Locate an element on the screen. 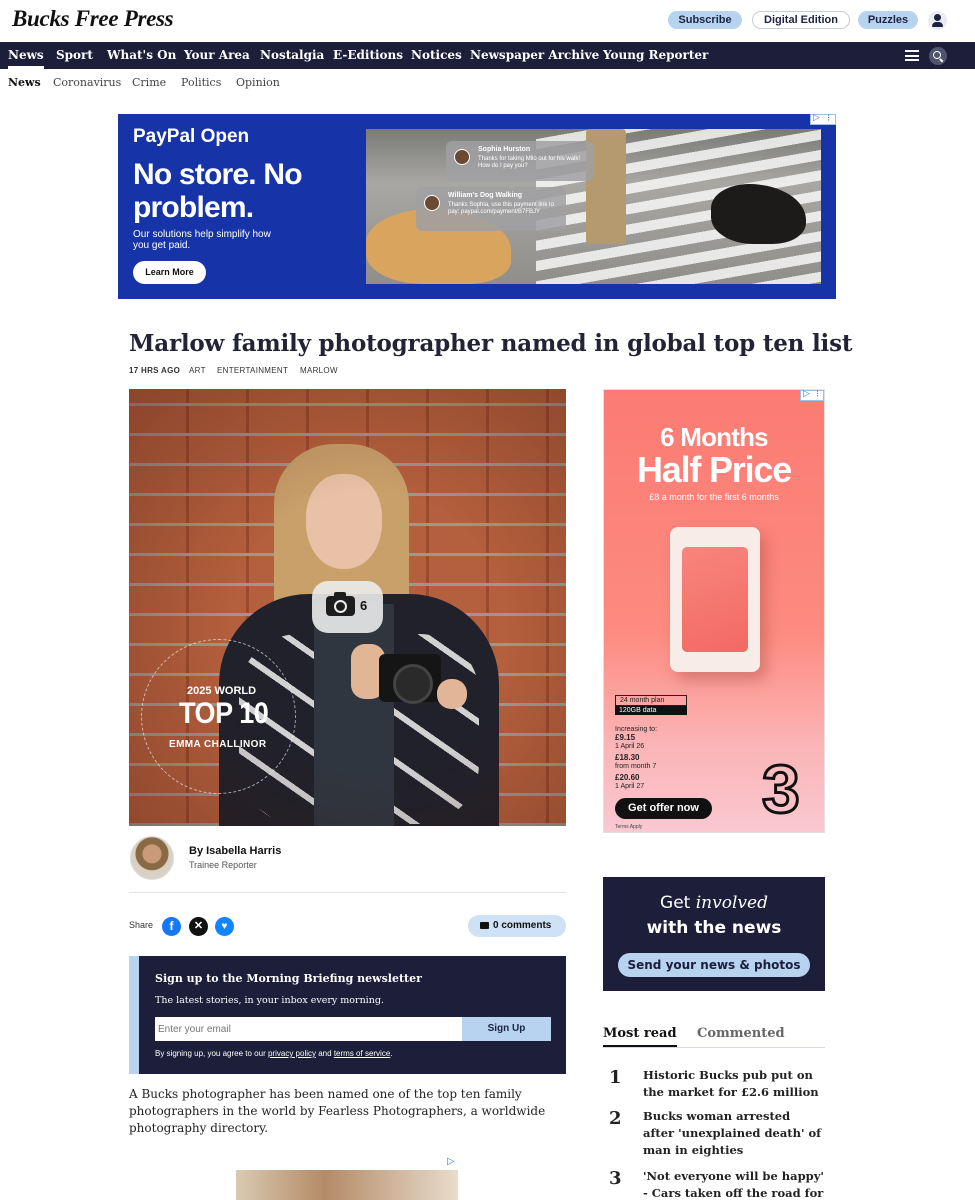 The width and height of the screenshot is (975, 1200). camera-icon is located at coordinates (340, 604).